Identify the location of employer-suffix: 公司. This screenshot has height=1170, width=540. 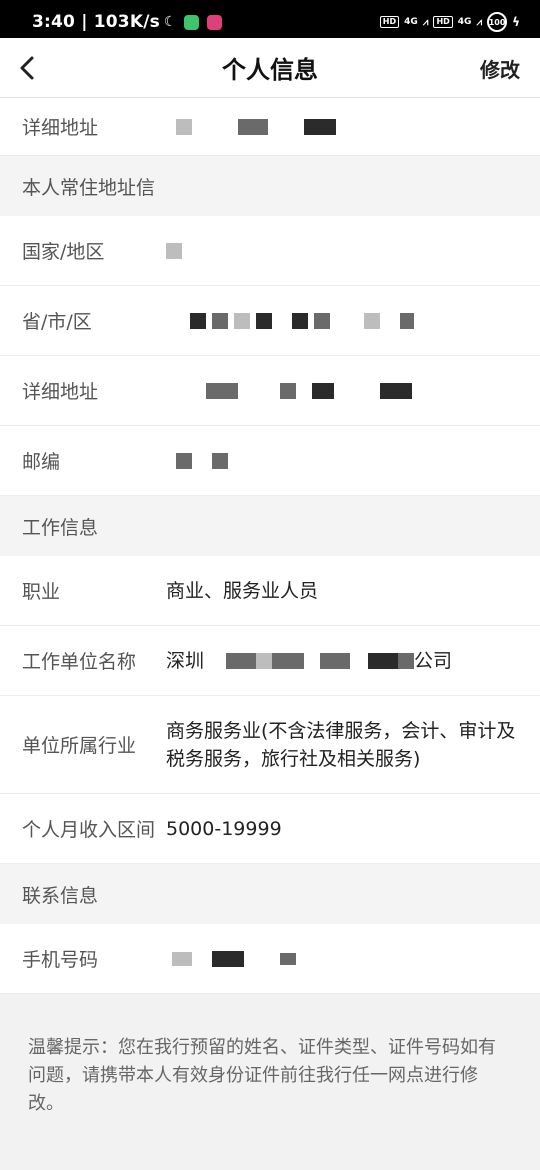
(433, 660).